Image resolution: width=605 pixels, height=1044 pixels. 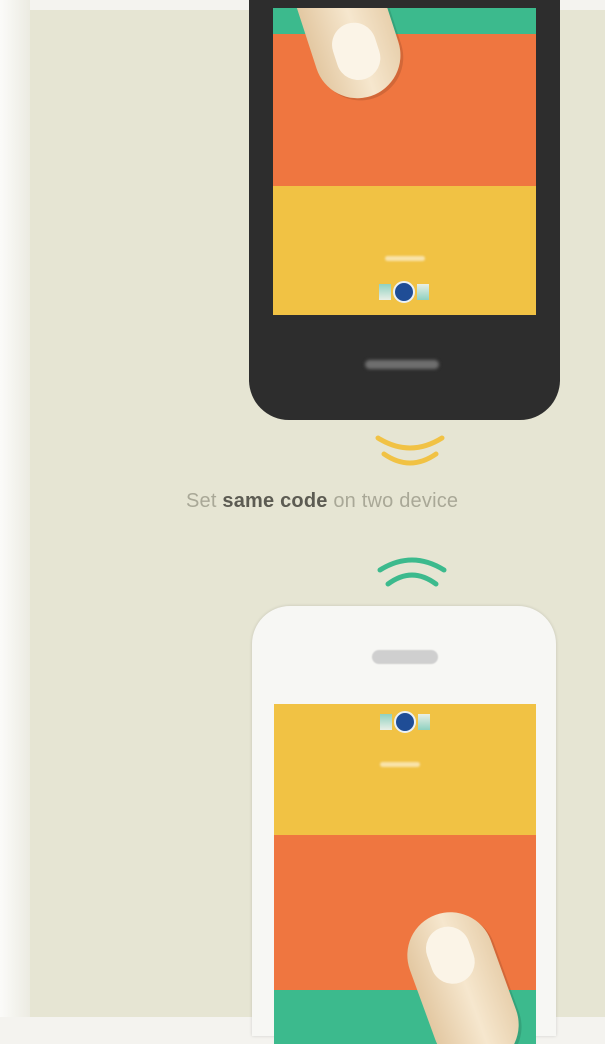 I want to click on bottom-phone-screen, so click(x=405, y=874).